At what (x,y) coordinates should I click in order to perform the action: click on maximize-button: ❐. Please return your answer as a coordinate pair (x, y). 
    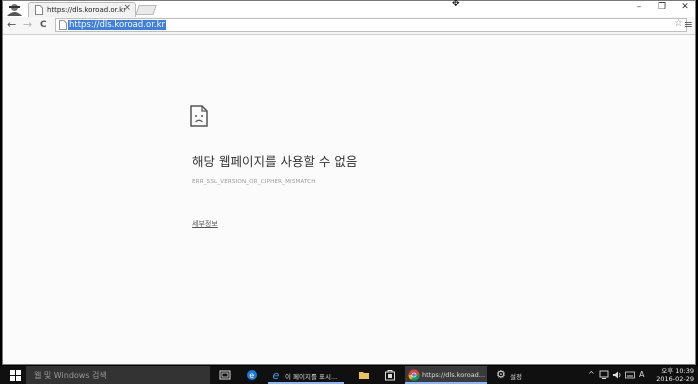
    Looking at the image, I should click on (662, 7).